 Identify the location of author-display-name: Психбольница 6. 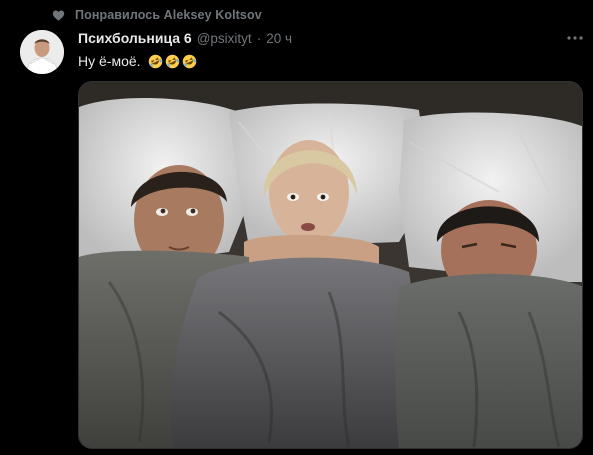
(135, 38).